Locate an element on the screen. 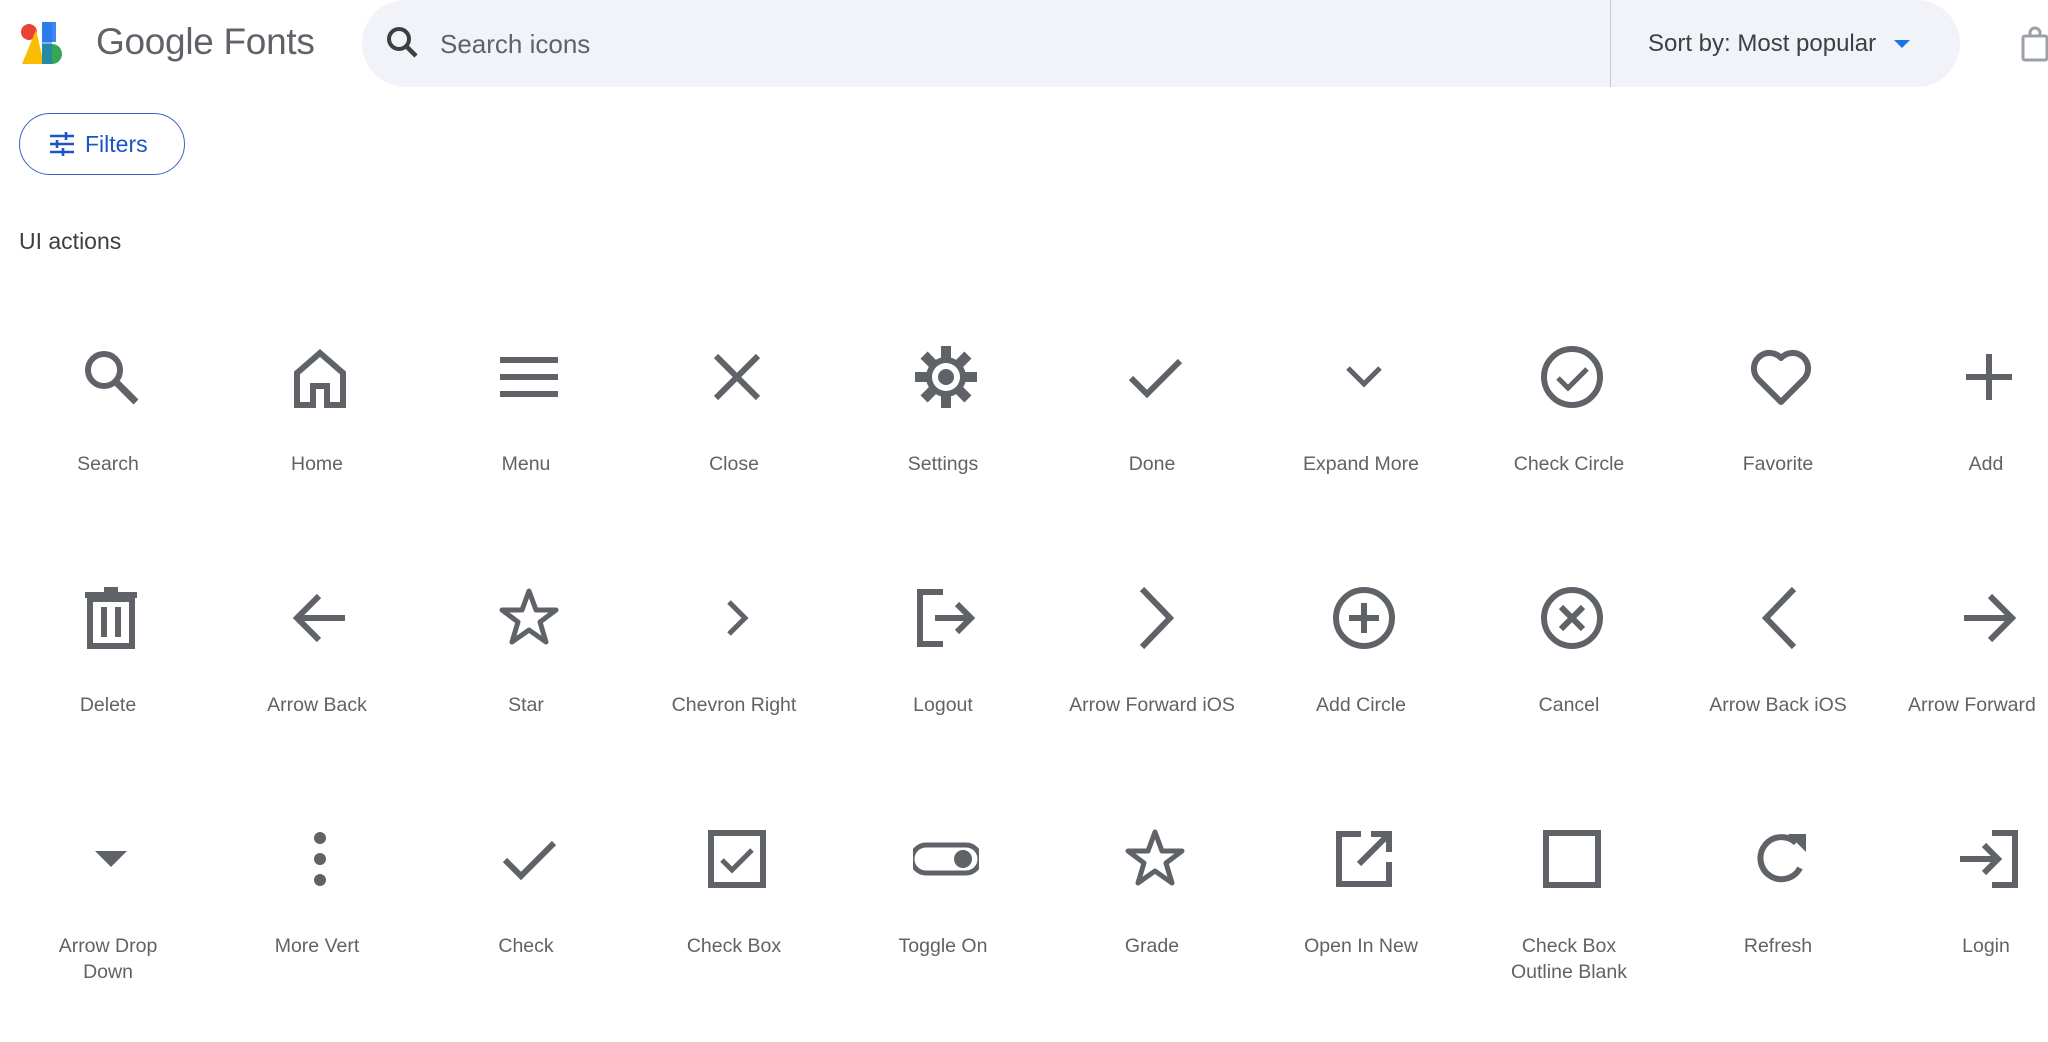 The image size is (2048, 1042). search-input is located at coordinates (990, 44).